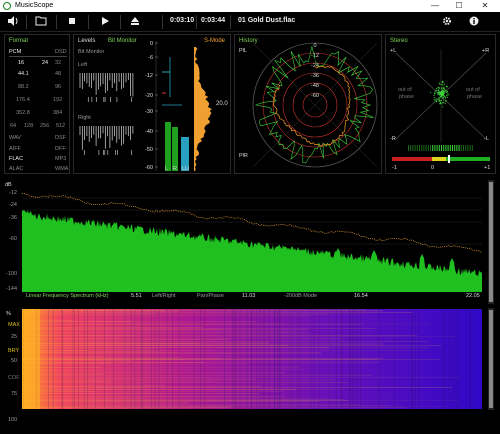 The height and width of the screenshot is (434, 500). Describe the element at coordinates (459, 6) in the screenshot. I see `maximize-button: ☐` at that location.